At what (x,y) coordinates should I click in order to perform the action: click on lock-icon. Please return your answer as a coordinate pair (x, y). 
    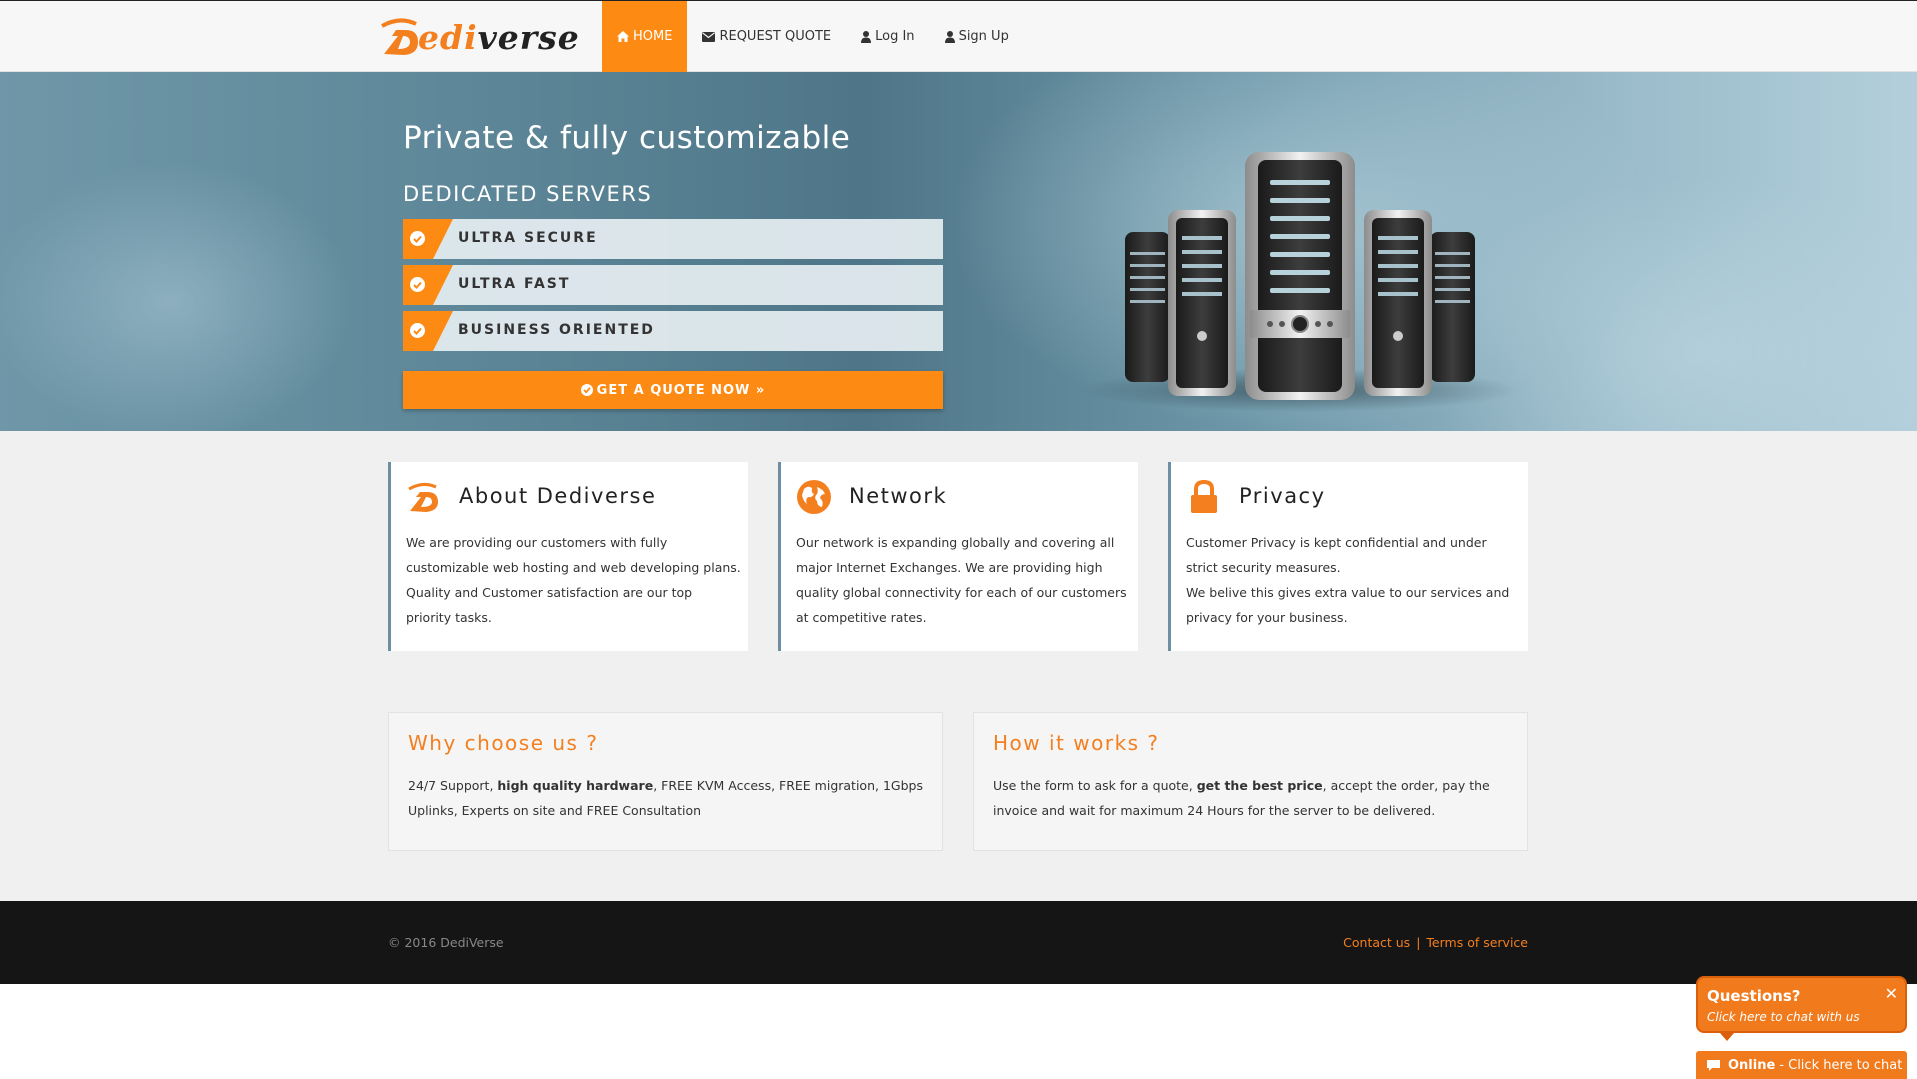
    Looking at the image, I should click on (1204, 496).